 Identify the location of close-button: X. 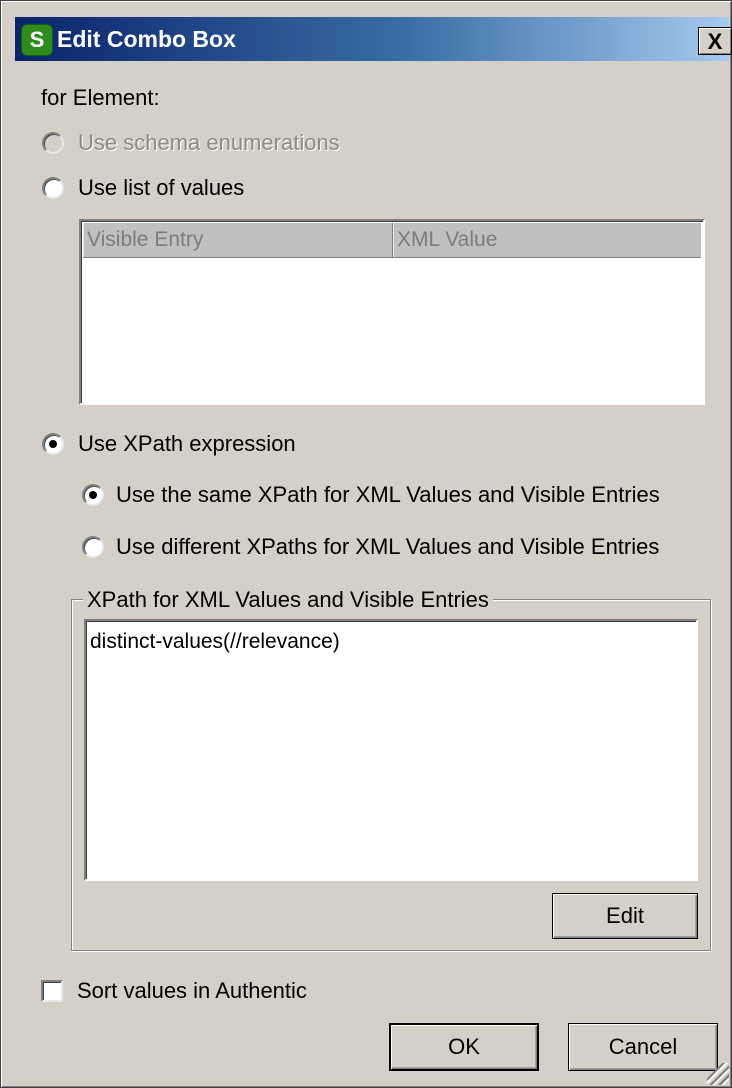
(715, 41).